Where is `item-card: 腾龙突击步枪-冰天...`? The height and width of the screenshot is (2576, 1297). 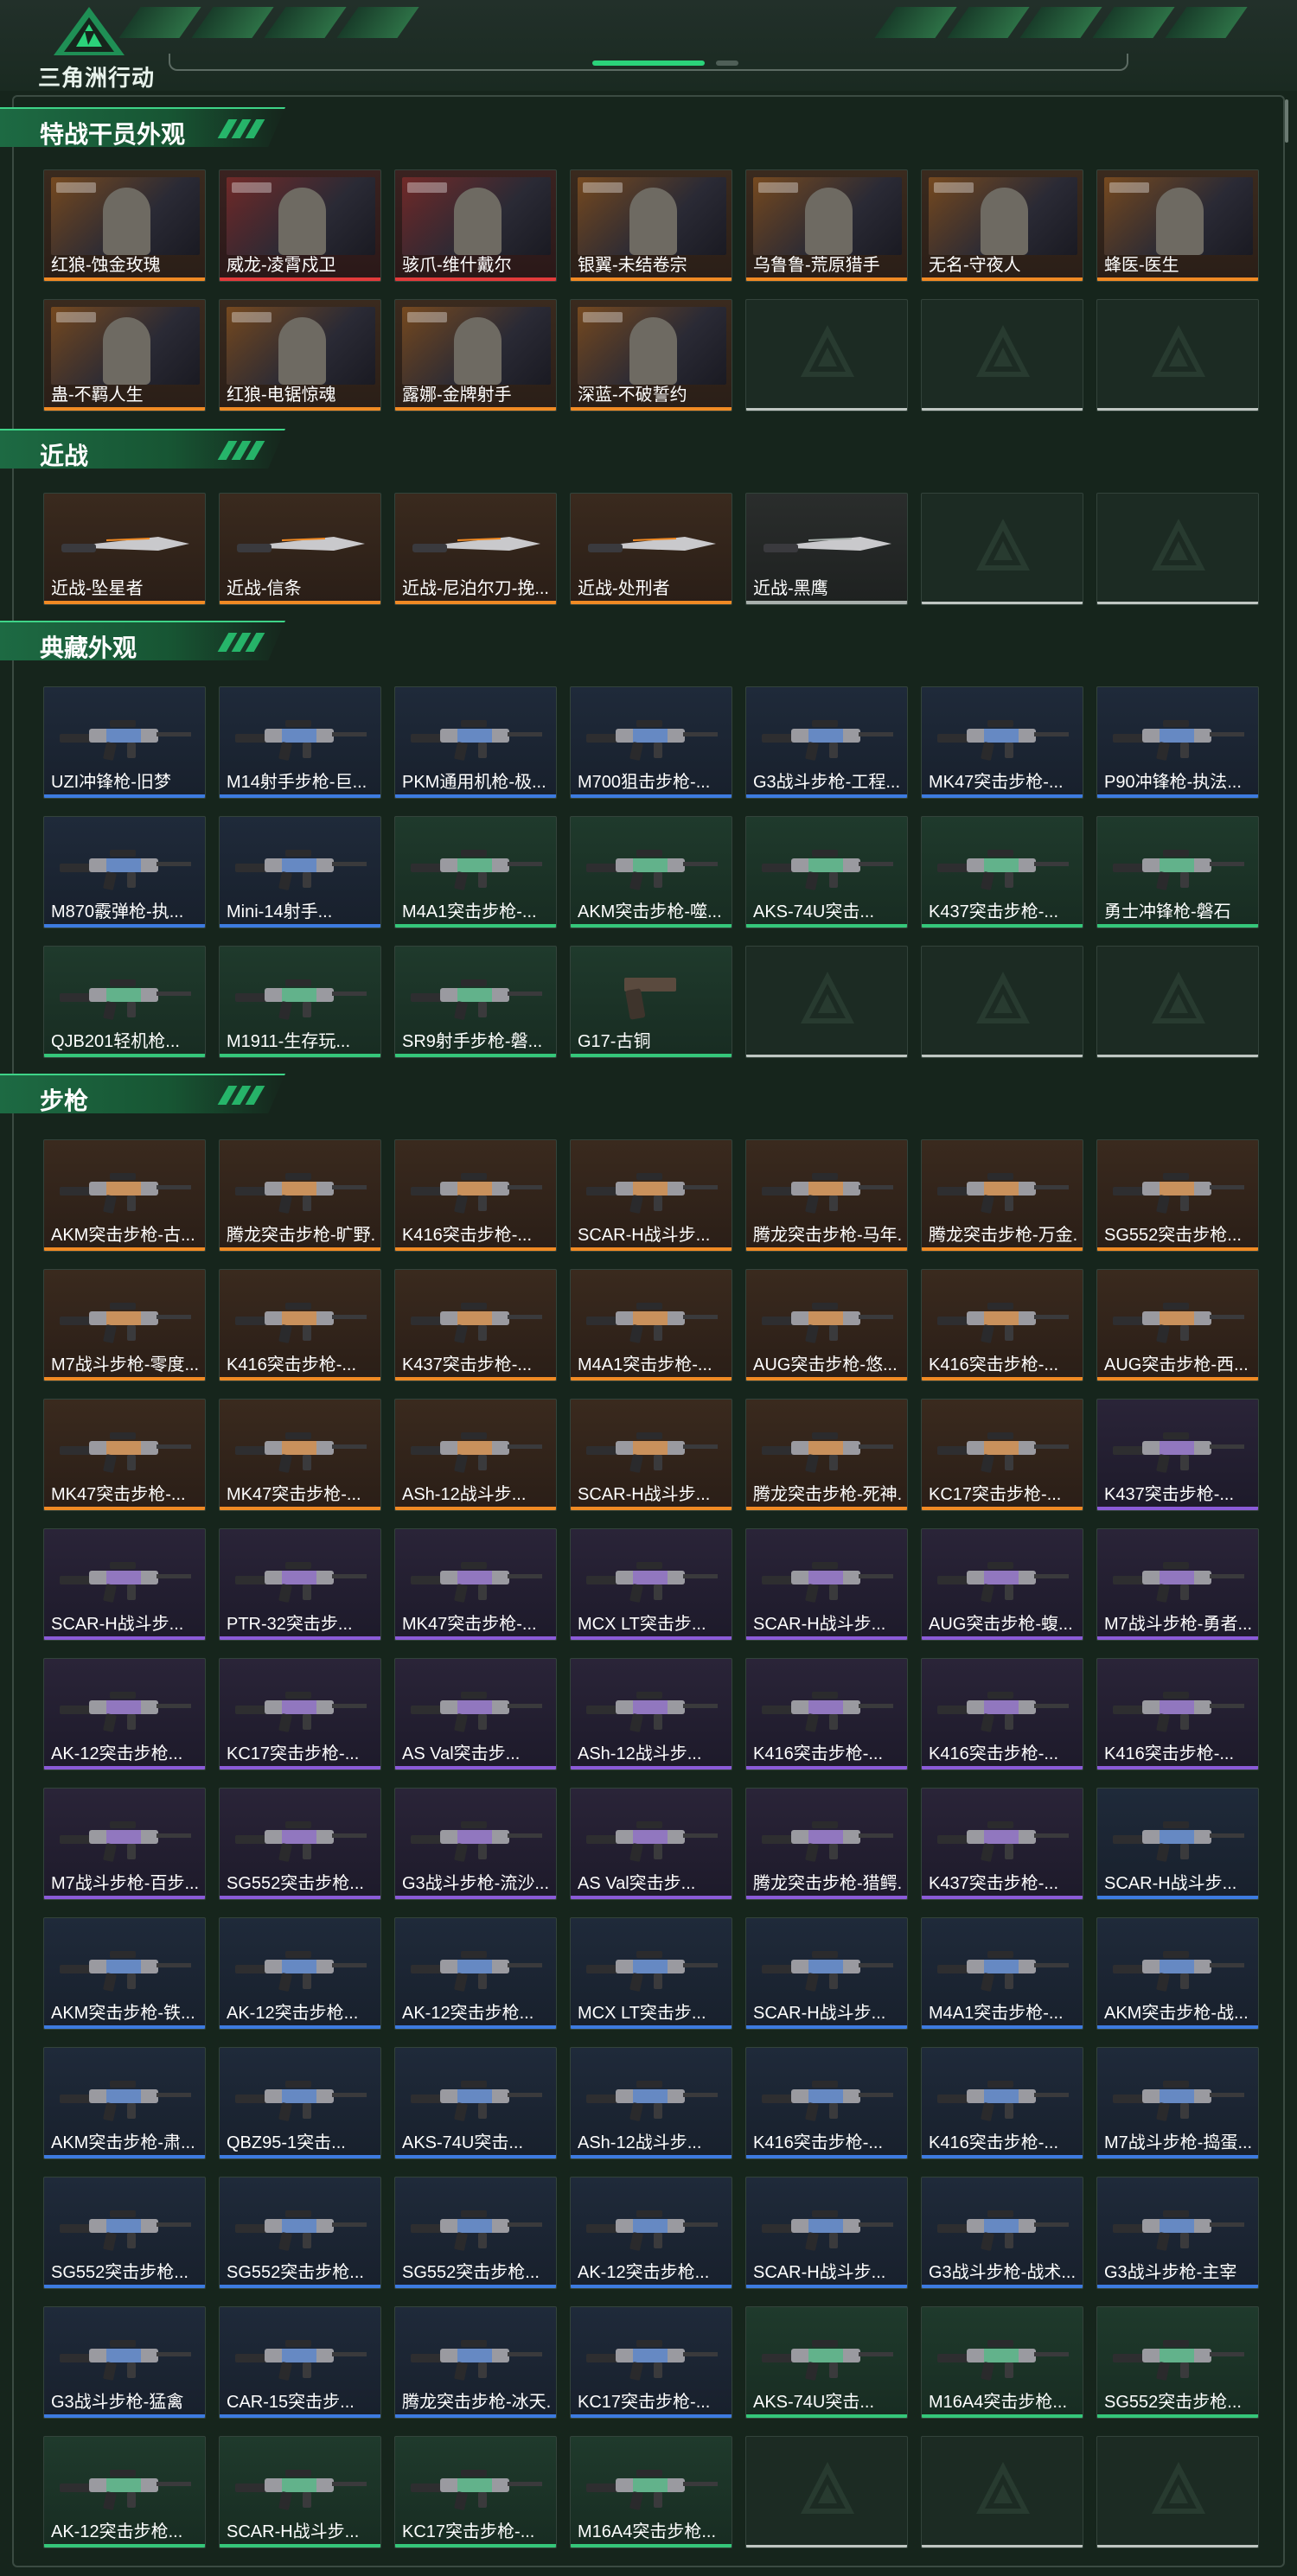 item-card: 腾龙突击步枪-冰天... is located at coordinates (476, 2362).